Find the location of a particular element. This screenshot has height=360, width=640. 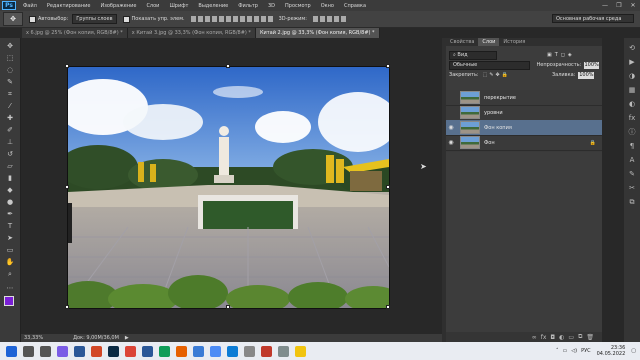

info-panel-icon: ⓘ is located at coordinates (632, 132).